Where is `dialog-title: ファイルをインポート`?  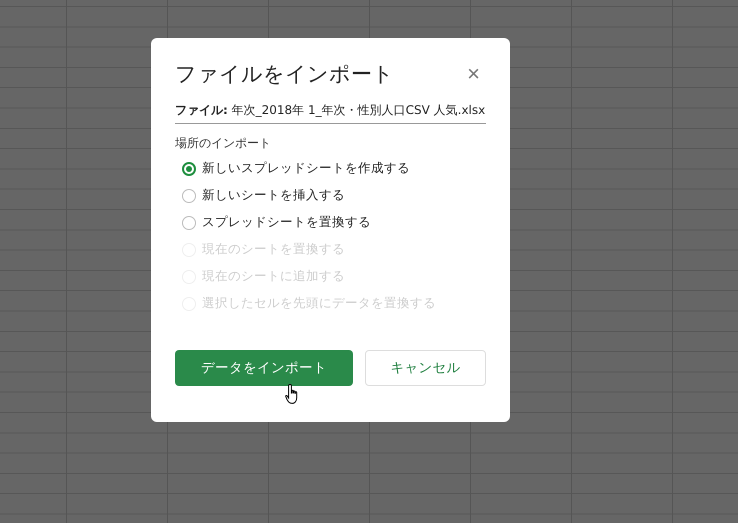 dialog-title: ファイルをインポート is located at coordinates (284, 74).